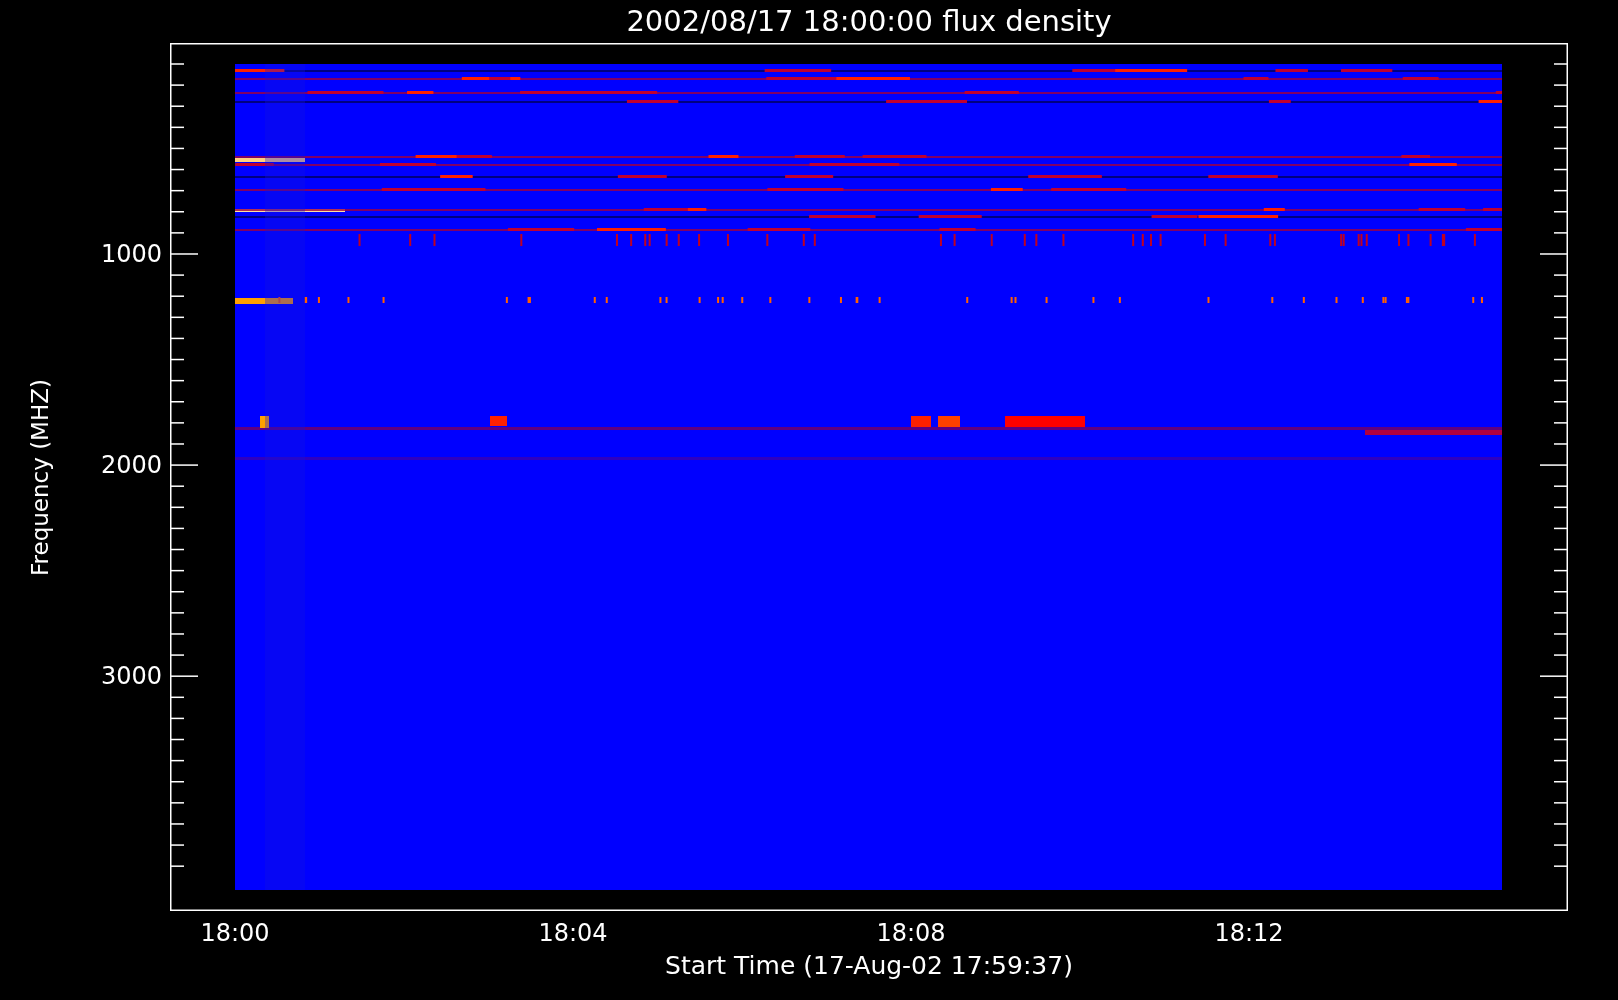  What do you see at coordinates (235, 933) in the screenshot?
I see `x-tick-label: 18:00` at bounding box center [235, 933].